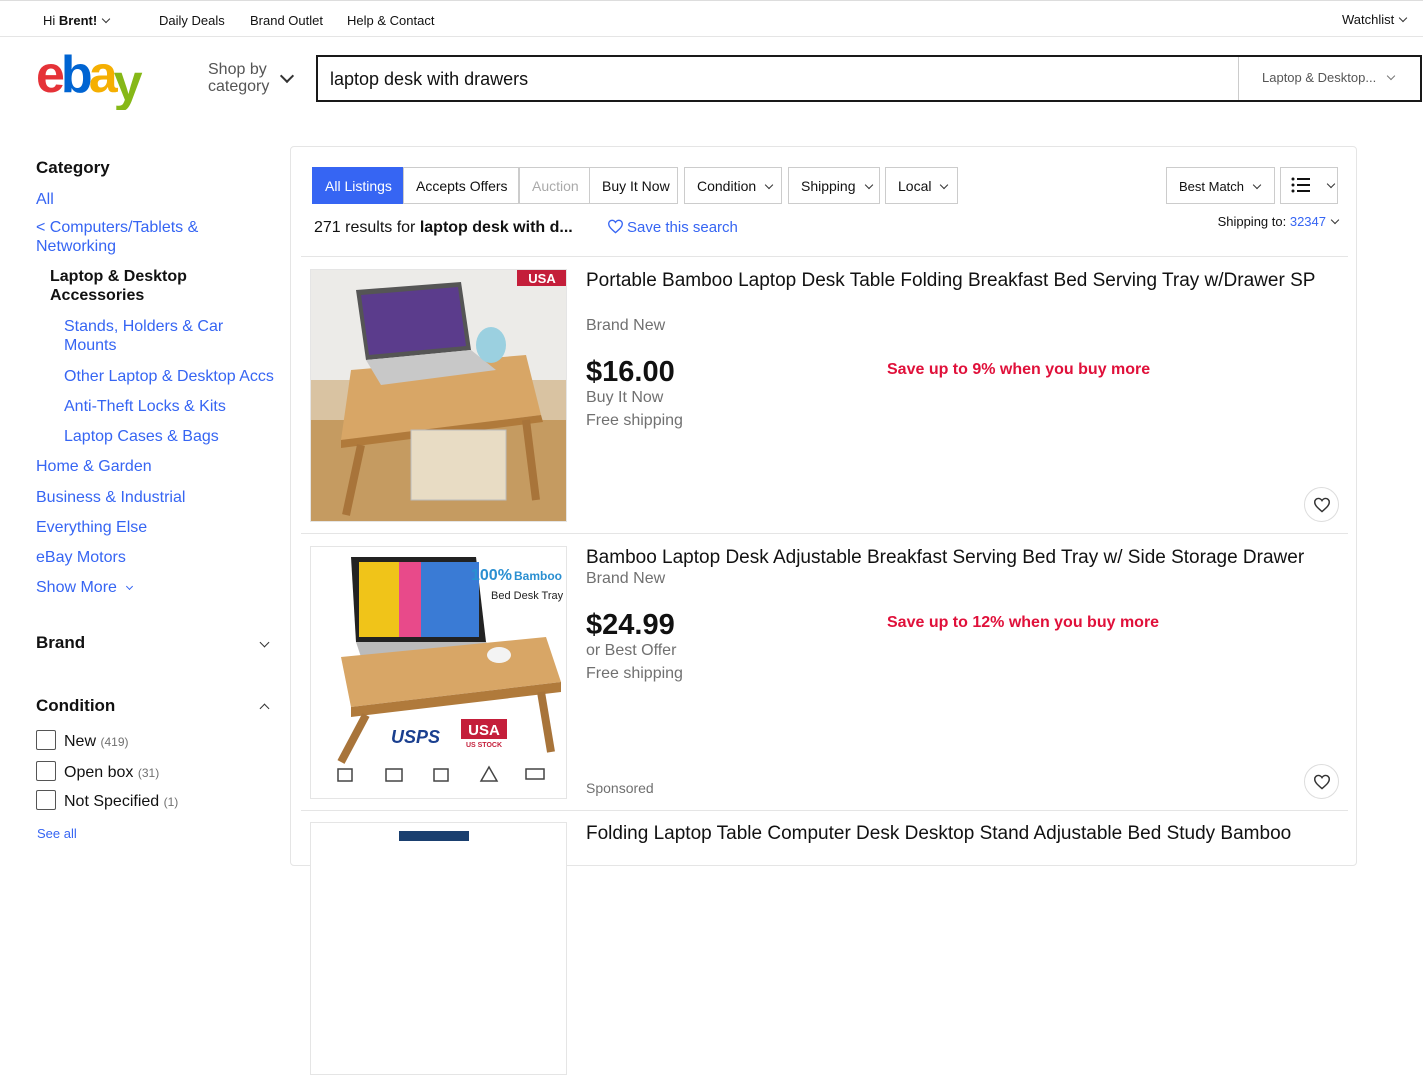 Image resolution: width=1423 pixels, height=1075 pixels. I want to click on chevron-up-icon, so click(264, 708).